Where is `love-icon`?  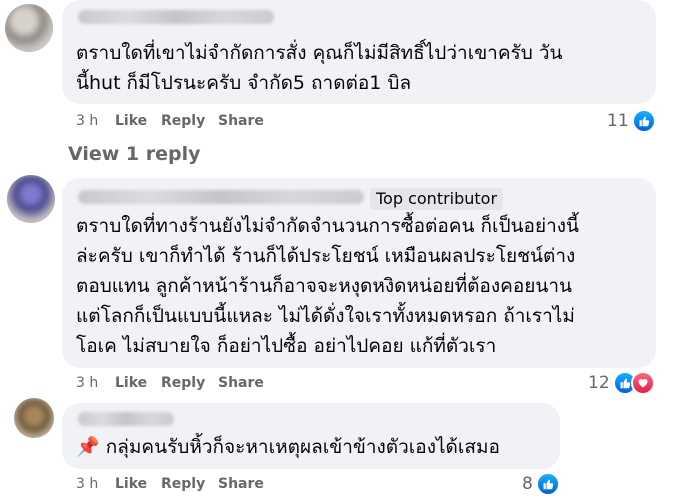 love-icon is located at coordinates (642, 383).